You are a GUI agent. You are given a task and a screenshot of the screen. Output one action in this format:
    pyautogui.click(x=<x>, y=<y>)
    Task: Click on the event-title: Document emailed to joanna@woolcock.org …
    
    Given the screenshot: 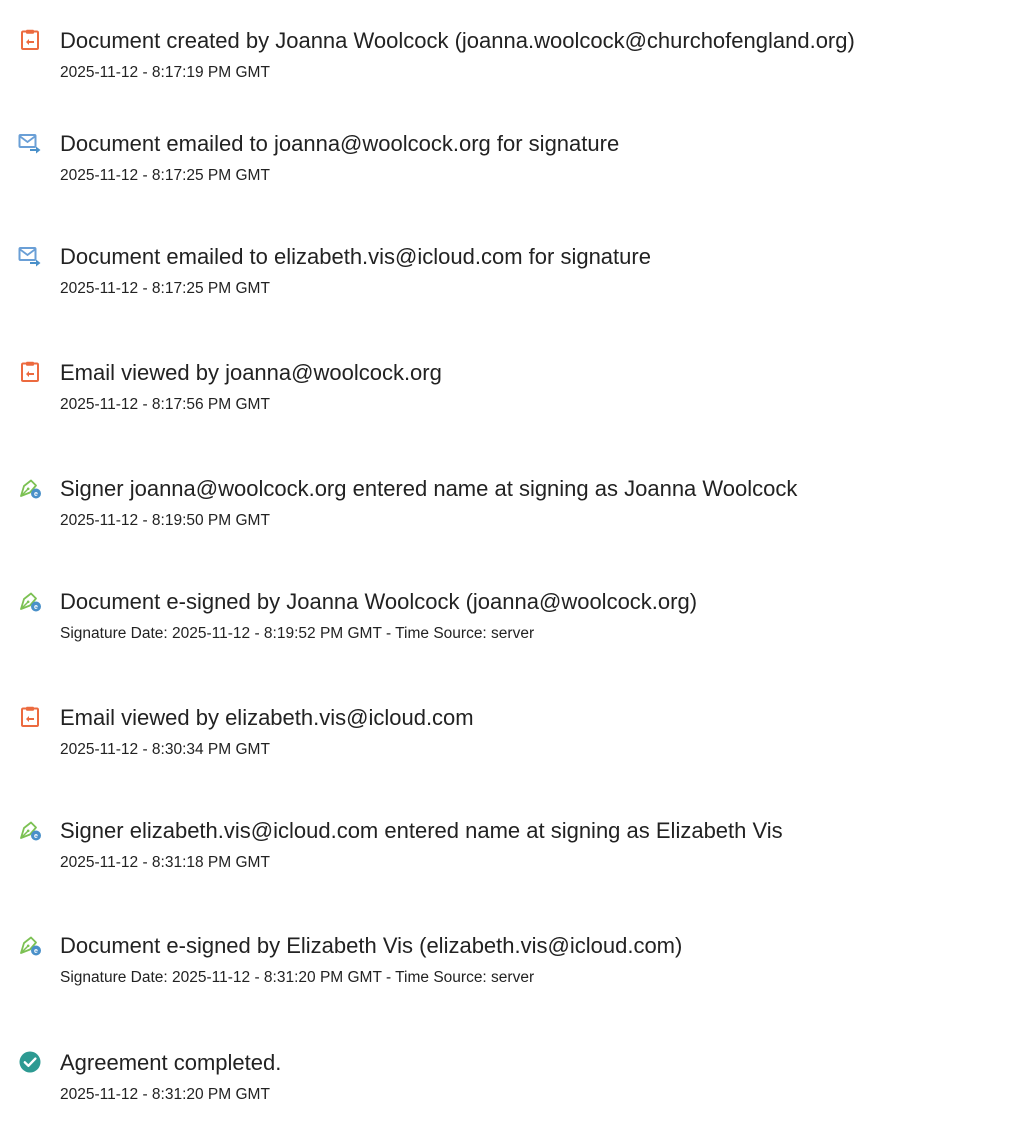 What is the action you would take?
    pyautogui.click(x=340, y=143)
    